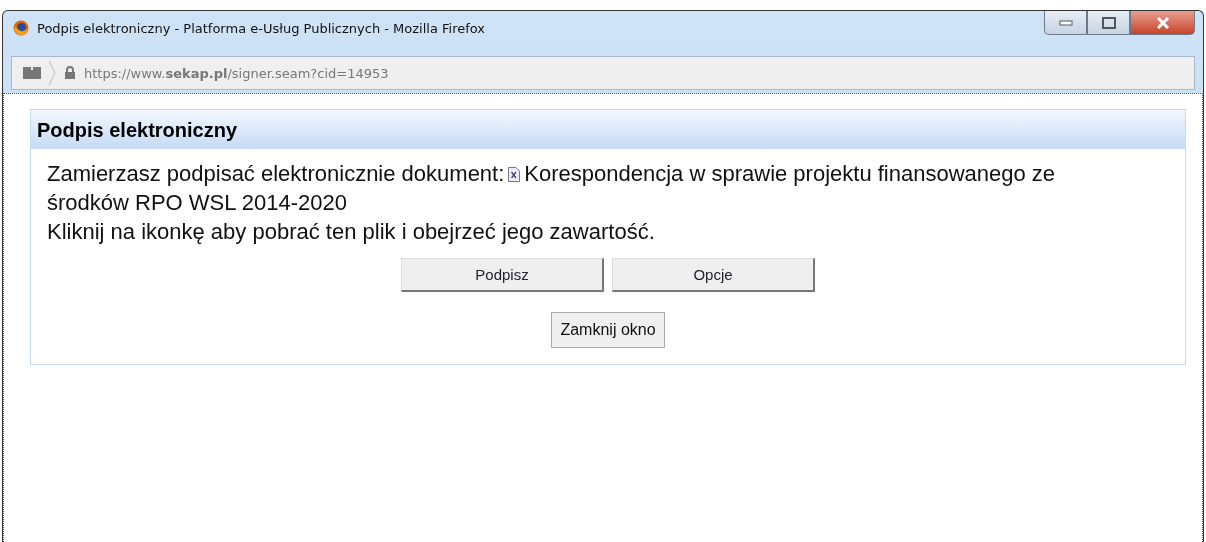  I want to click on close-icon, so click(1162, 22).